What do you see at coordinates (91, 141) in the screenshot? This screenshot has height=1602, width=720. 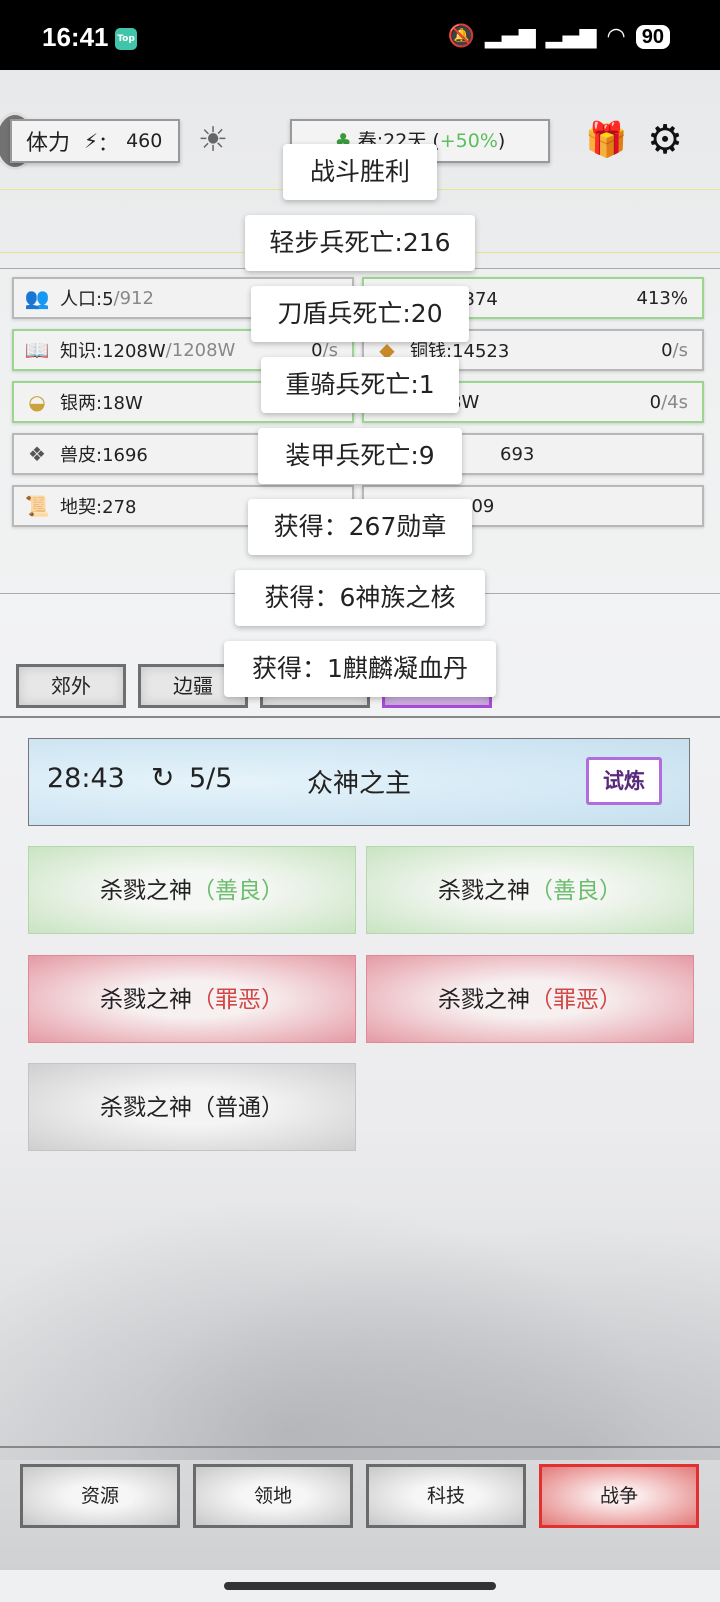 I see `lightning-icon: ⚡` at bounding box center [91, 141].